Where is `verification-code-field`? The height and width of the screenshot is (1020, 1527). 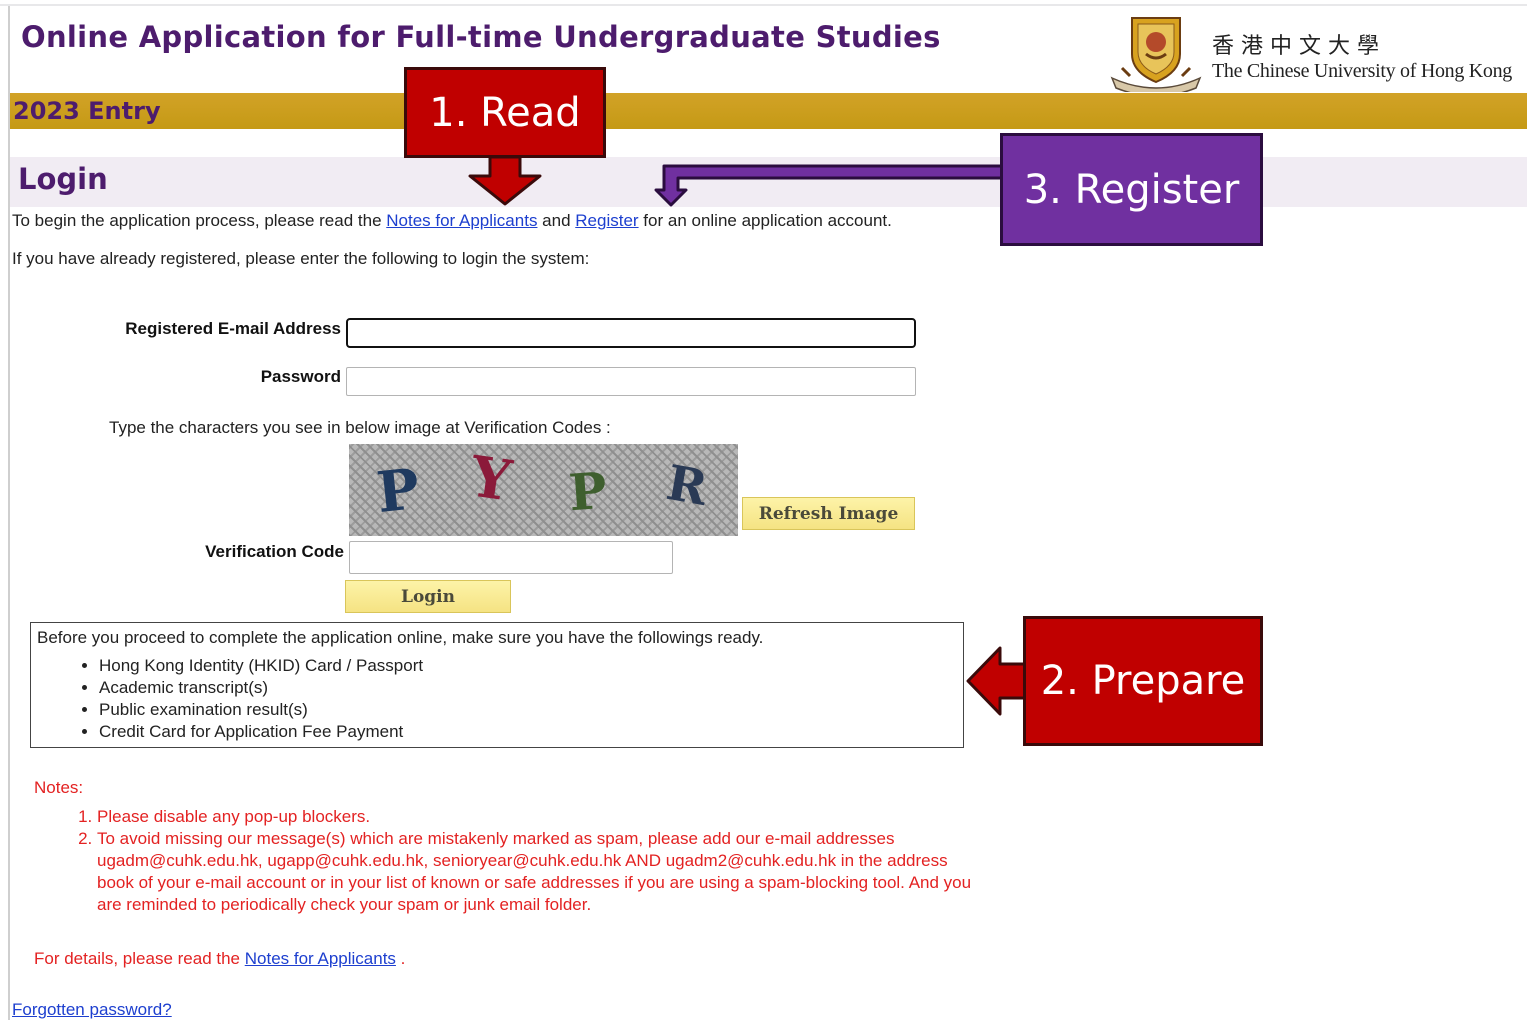
verification-code-field is located at coordinates (511, 557).